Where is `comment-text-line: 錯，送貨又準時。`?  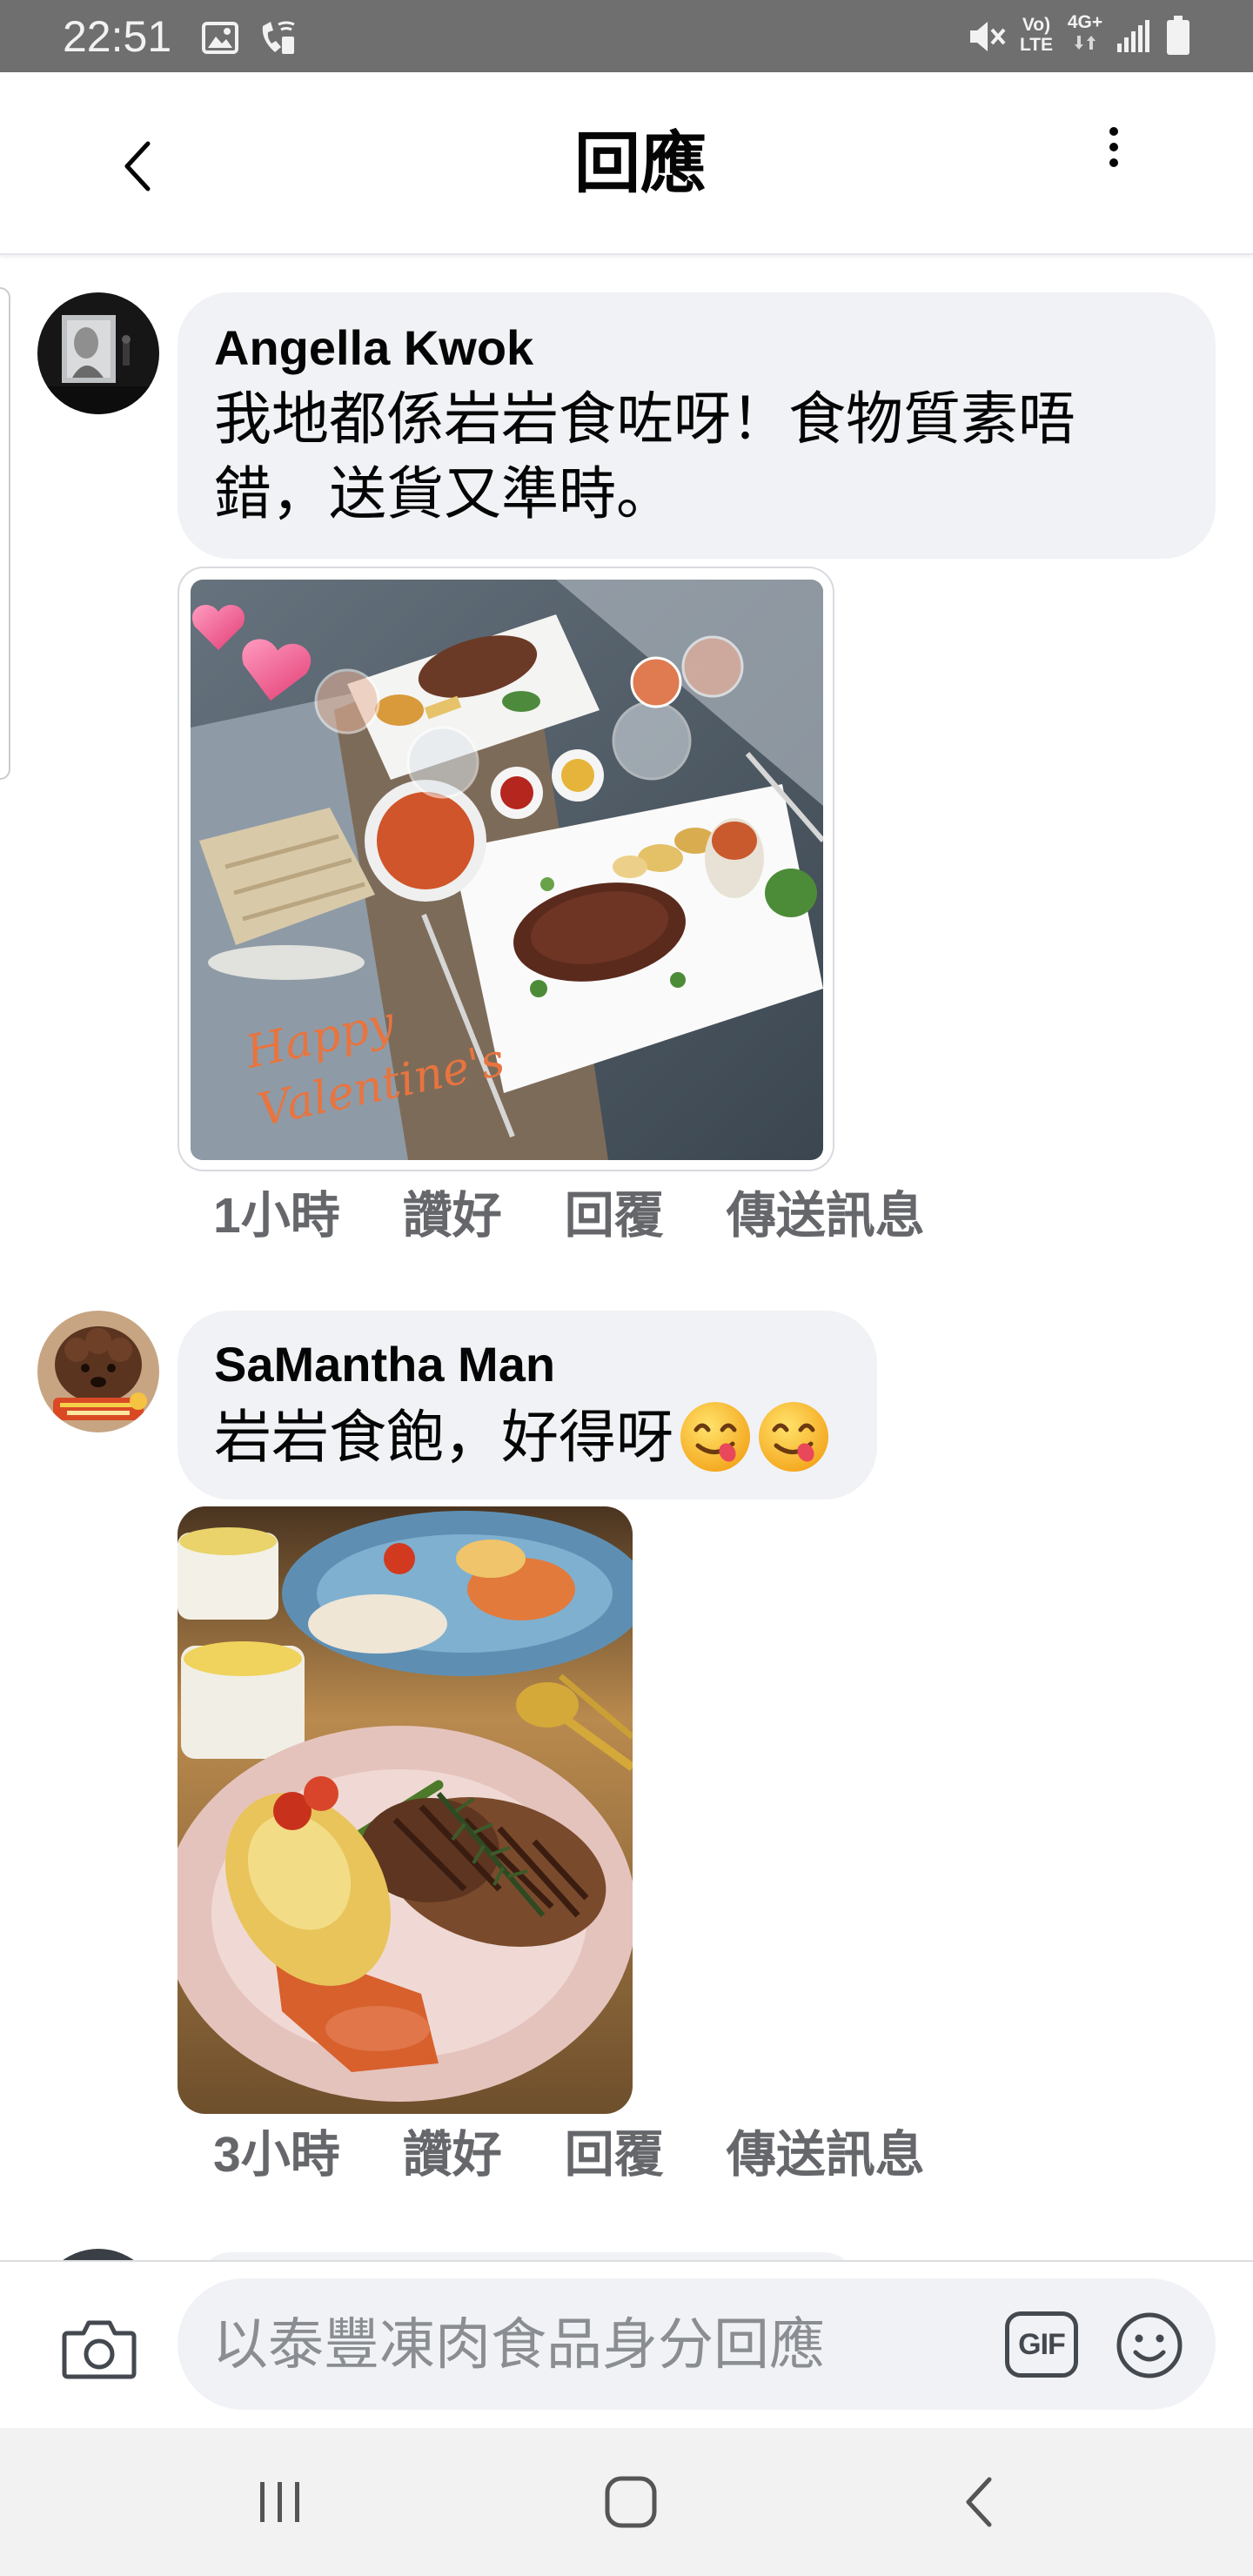
comment-text-line: 錯，送貨又準時。 is located at coordinates (443, 493).